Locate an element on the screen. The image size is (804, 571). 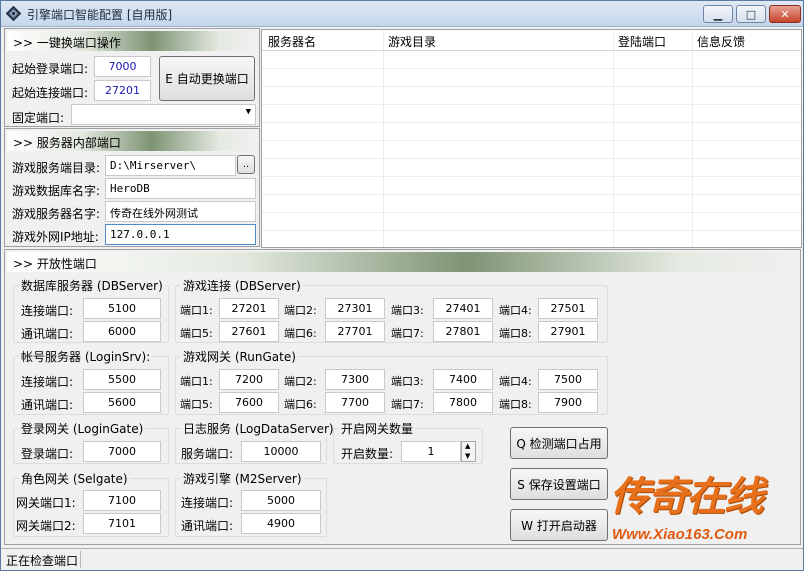
status-bar: 正在检查端口 is located at coordinates (402, 559).